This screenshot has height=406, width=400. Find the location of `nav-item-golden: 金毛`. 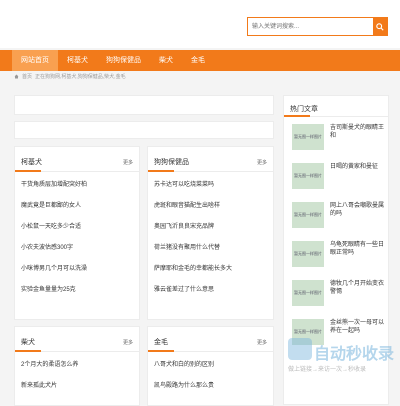

nav-item-golden: 金毛 is located at coordinates (198, 60).